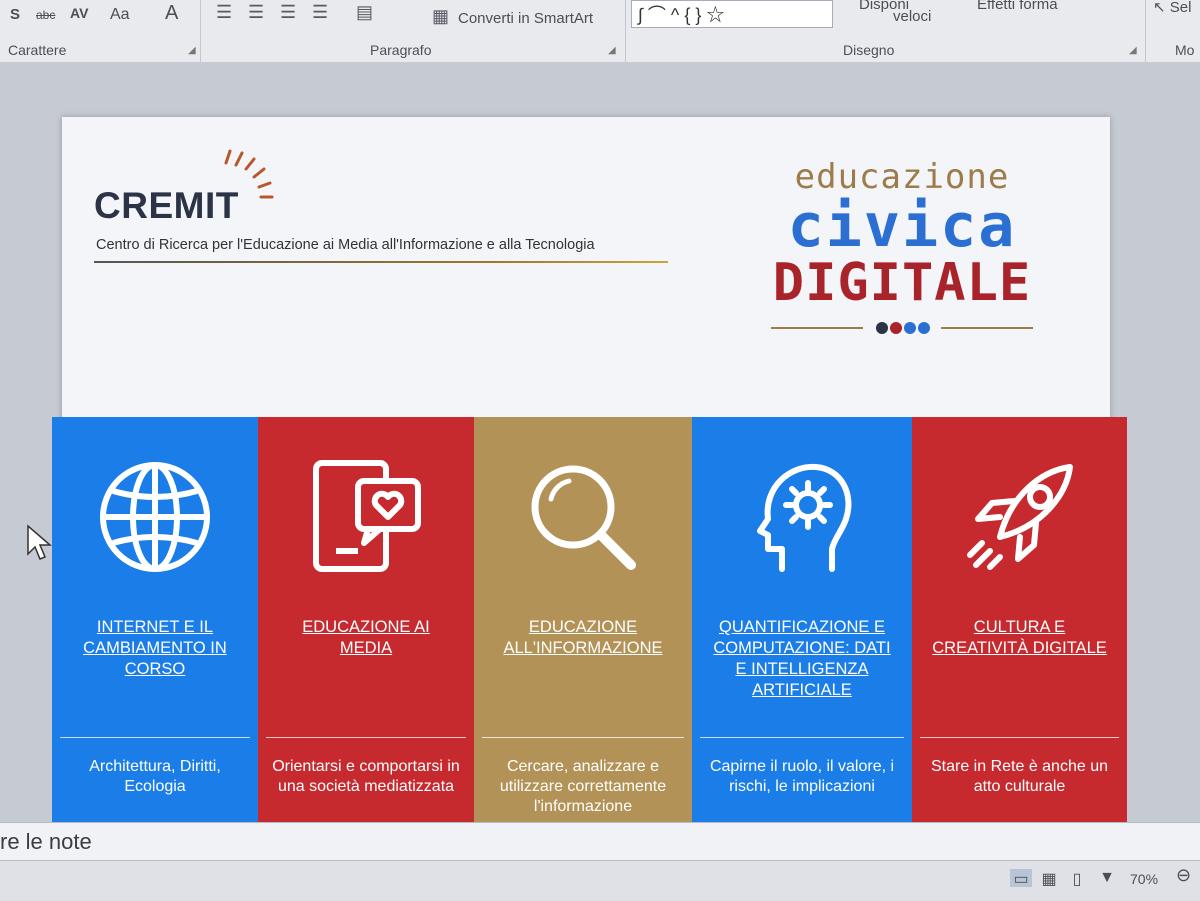  What do you see at coordinates (987, 328) in the screenshot?
I see `rule-right` at bounding box center [987, 328].